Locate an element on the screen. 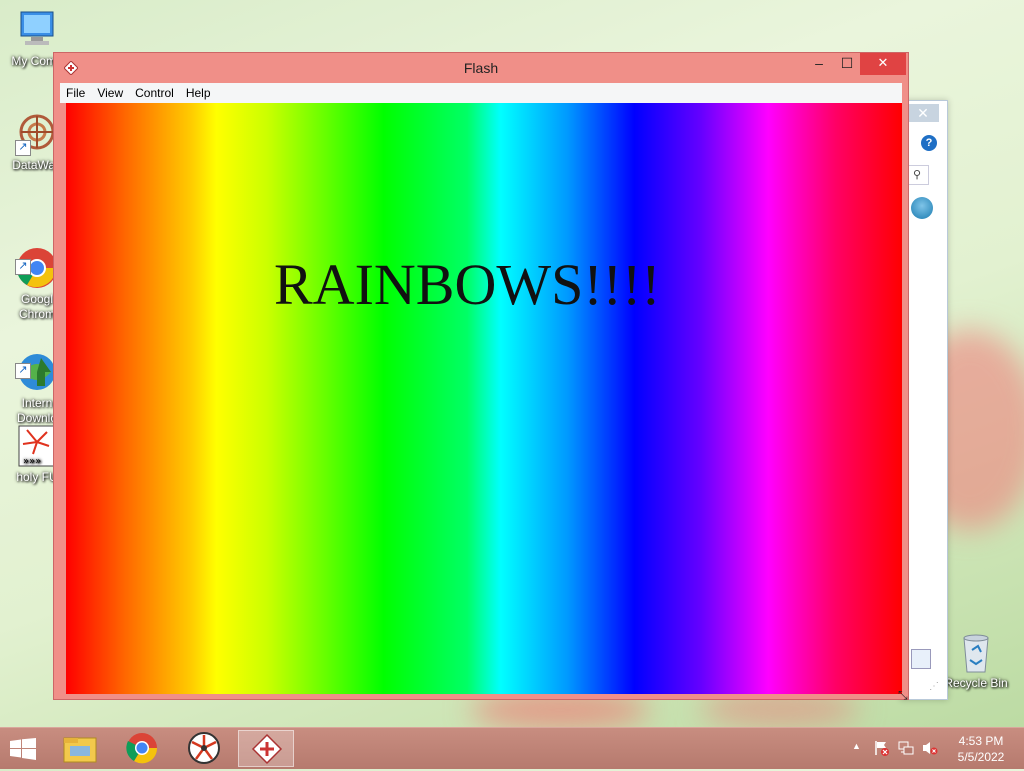  windows-logo-icon is located at coordinates (23, 749).